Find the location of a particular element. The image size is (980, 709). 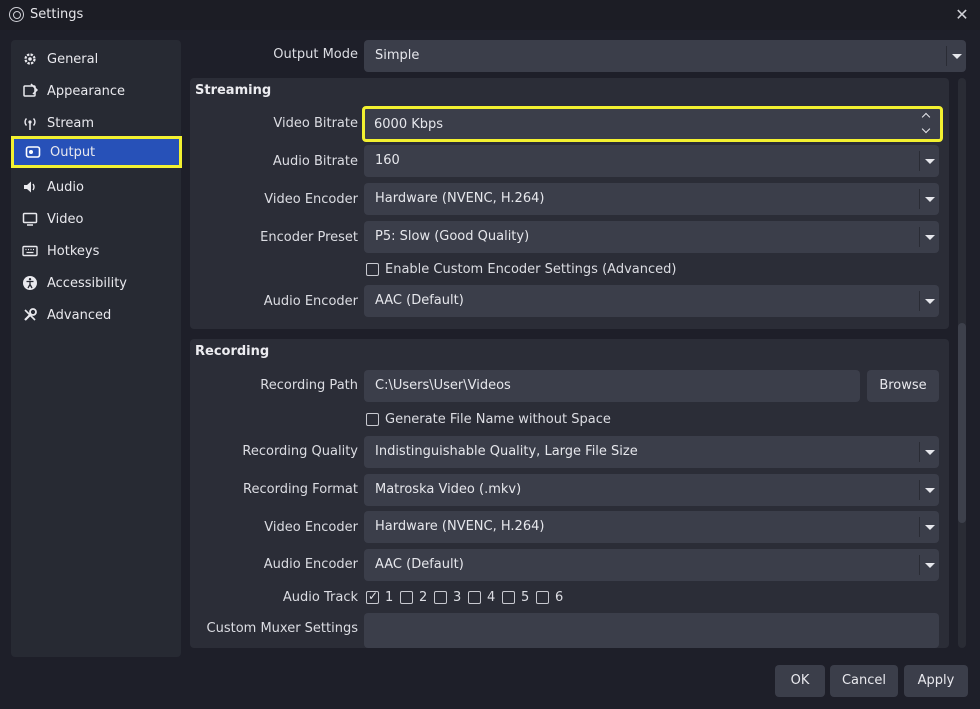

sidebar-item-label: General is located at coordinates (73, 59).